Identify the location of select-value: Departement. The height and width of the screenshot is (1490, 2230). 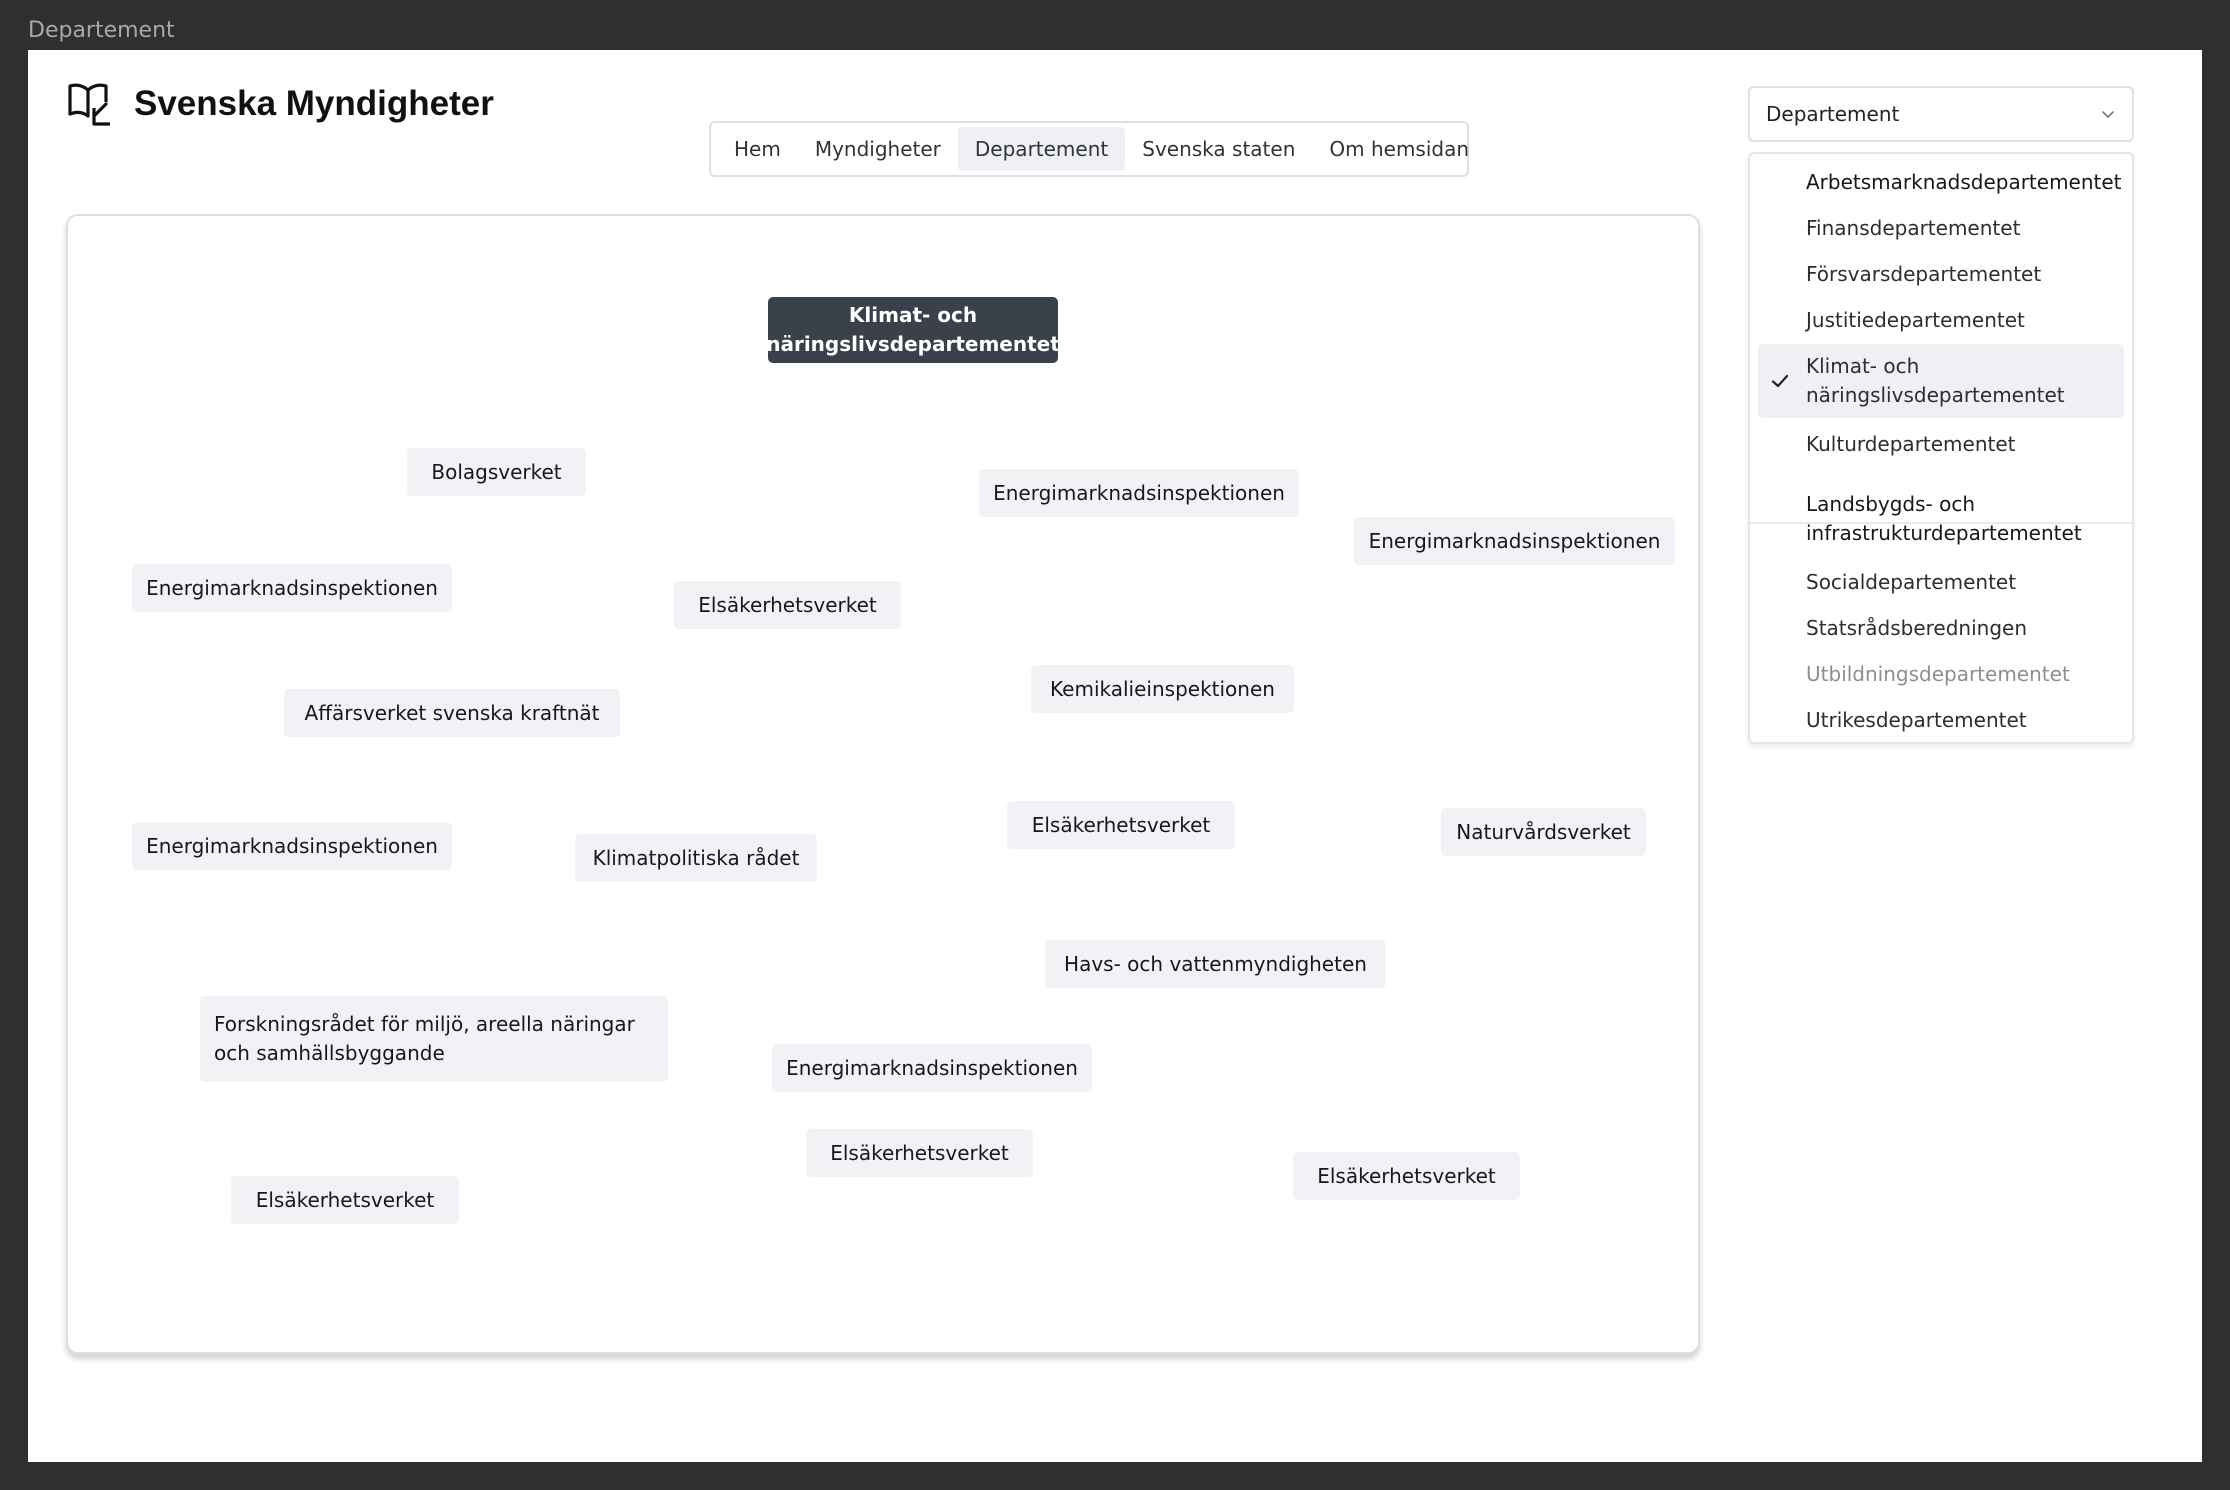
(1833, 114).